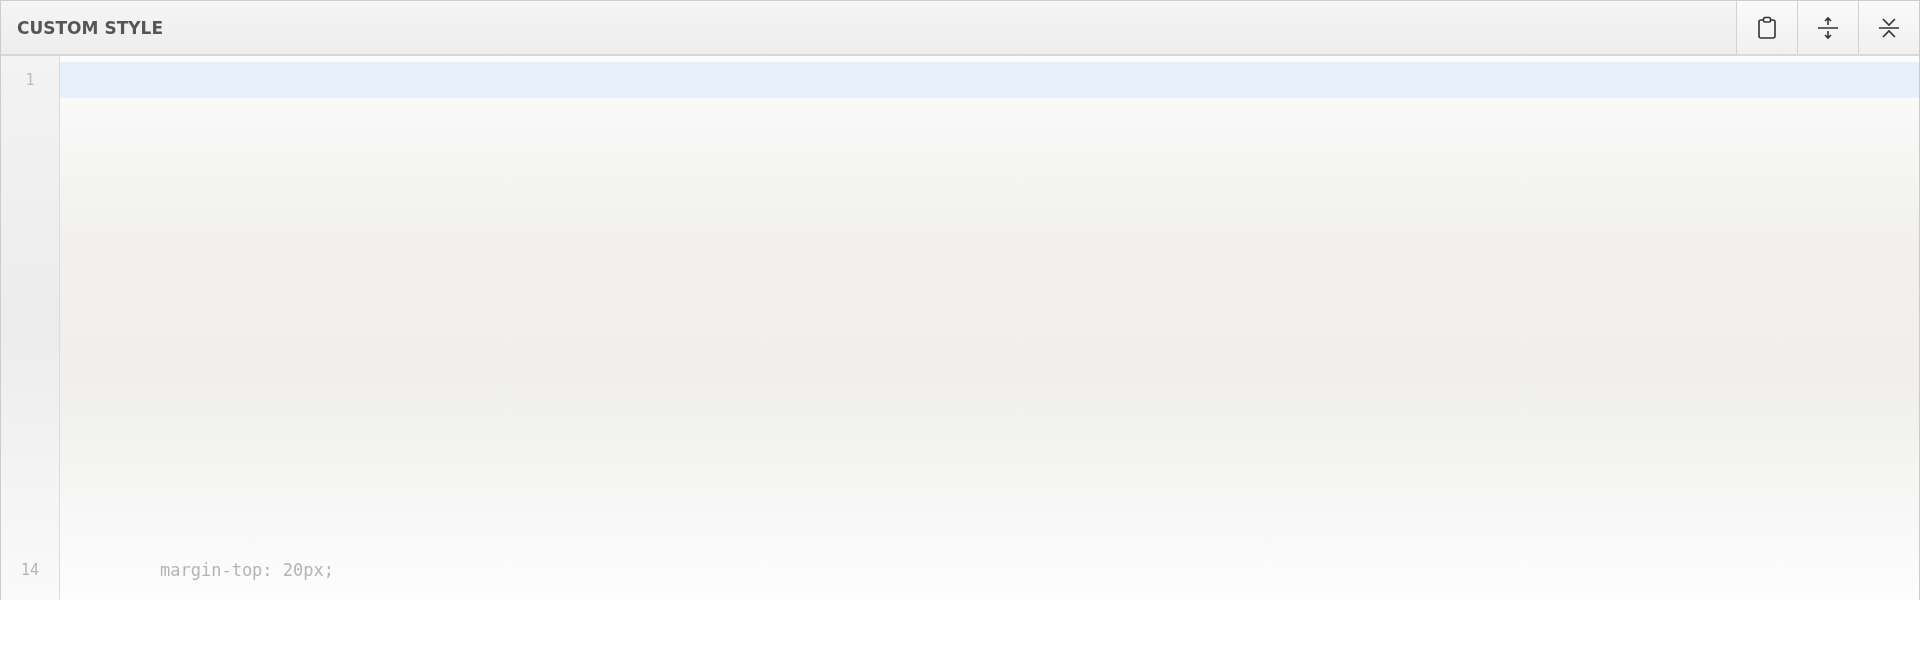 This screenshot has height=672, width=1920. I want to click on expand-button, so click(1827, 27).